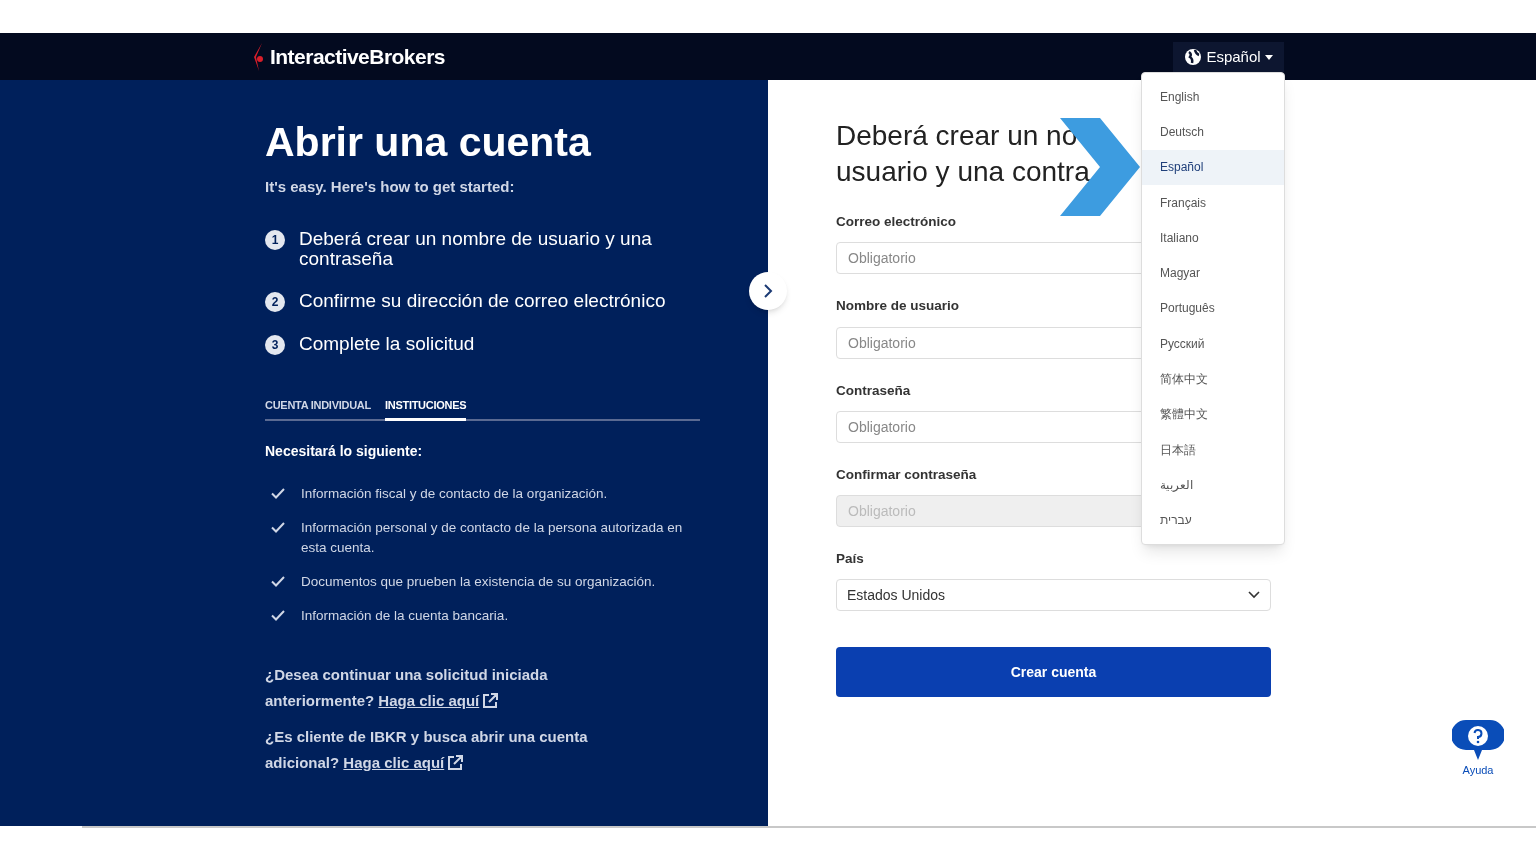  Describe the element at coordinates (1228, 57) in the screenshot. I see `language-button: Español` at that location.